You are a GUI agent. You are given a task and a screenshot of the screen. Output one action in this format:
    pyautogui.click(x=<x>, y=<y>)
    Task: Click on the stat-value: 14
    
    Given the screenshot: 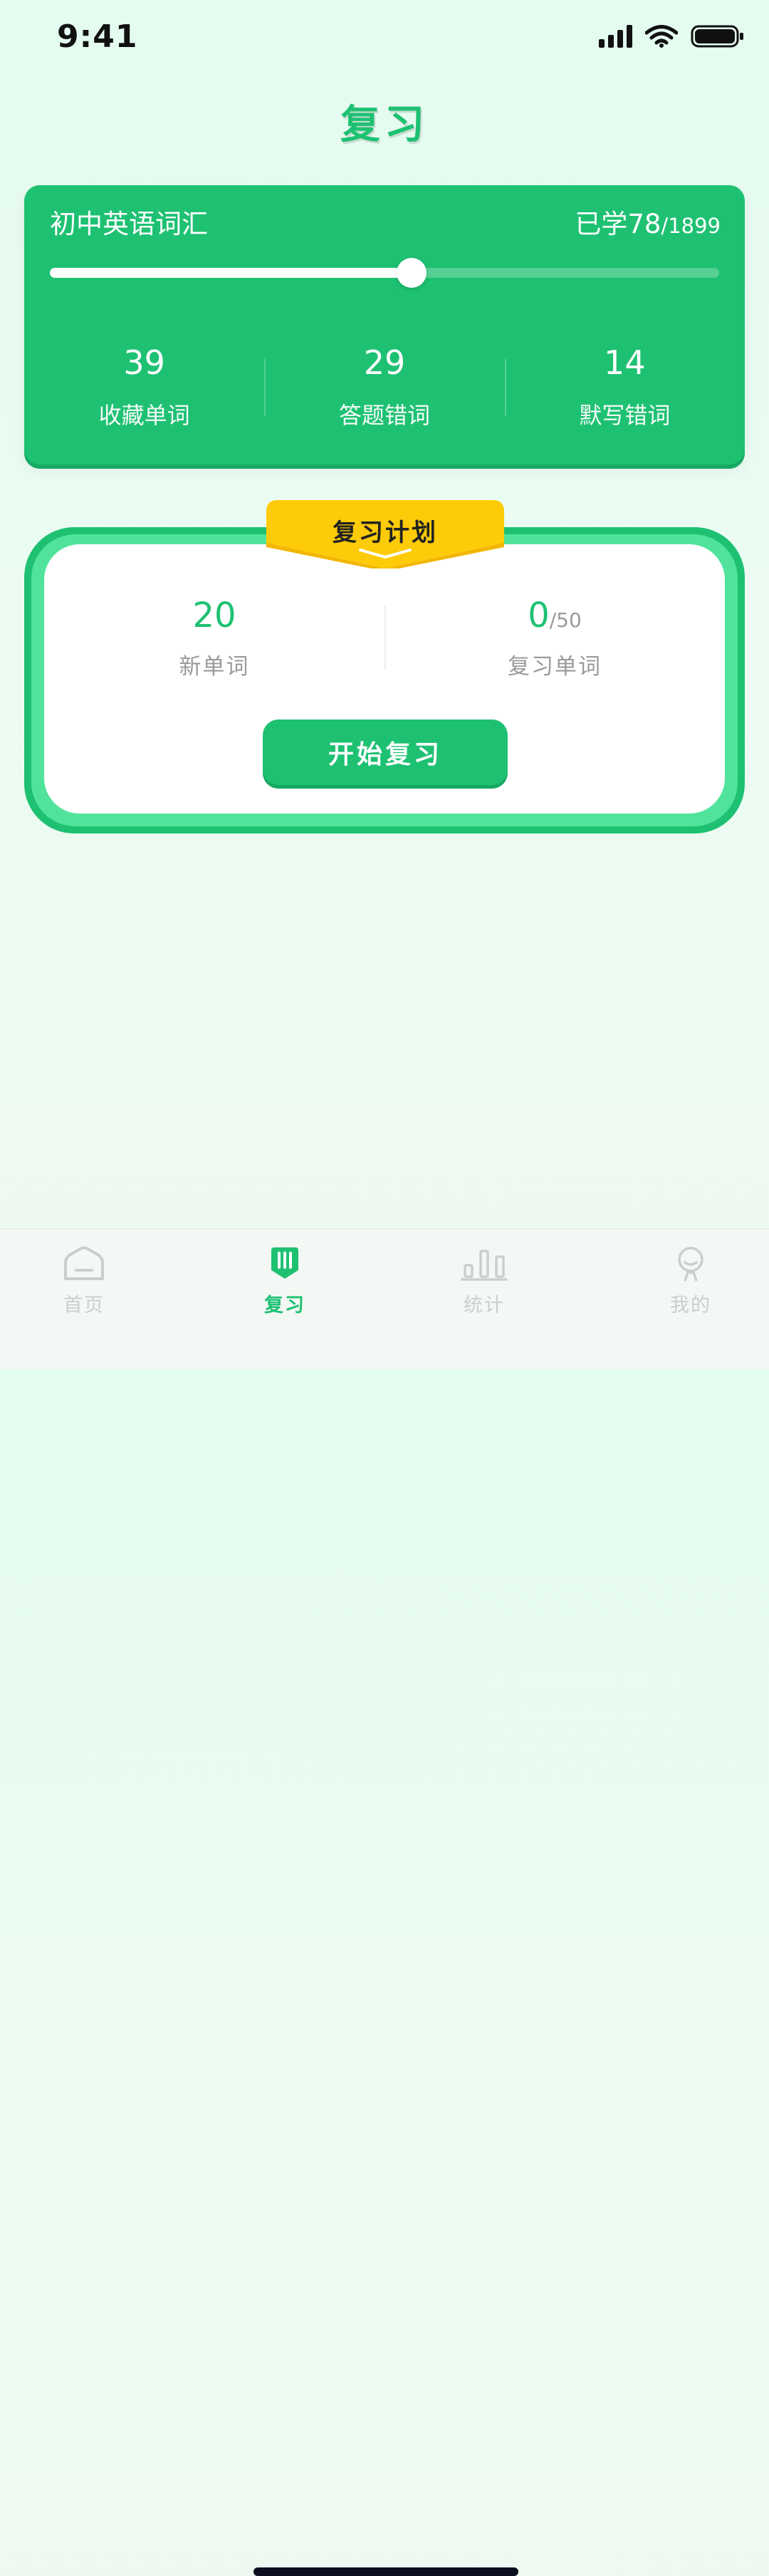 What is the action you would take?
    pyautogui.click(x=625, y=362)
    